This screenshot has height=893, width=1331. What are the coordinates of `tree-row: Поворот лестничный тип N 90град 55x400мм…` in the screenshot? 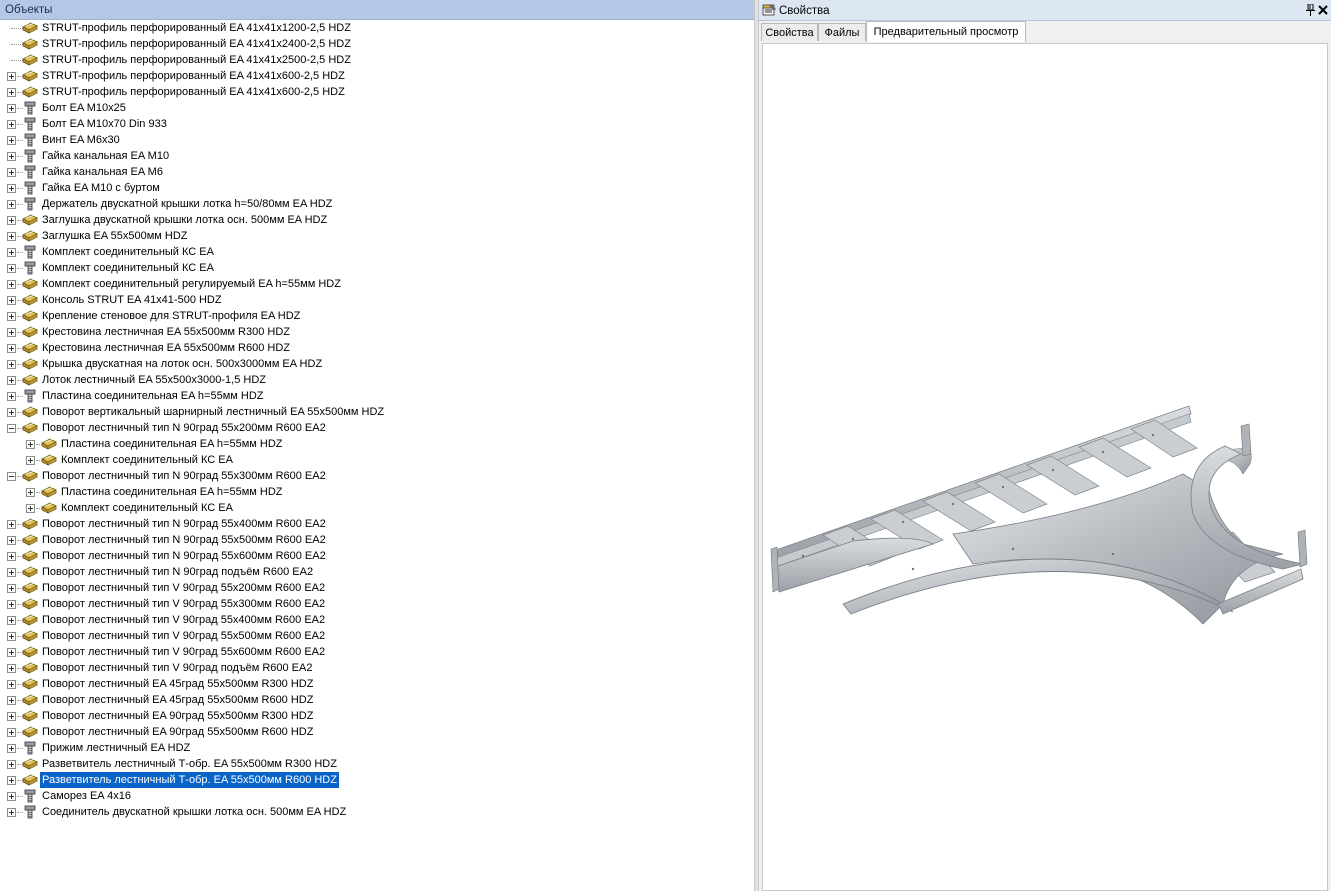 It's located at (377, 524).